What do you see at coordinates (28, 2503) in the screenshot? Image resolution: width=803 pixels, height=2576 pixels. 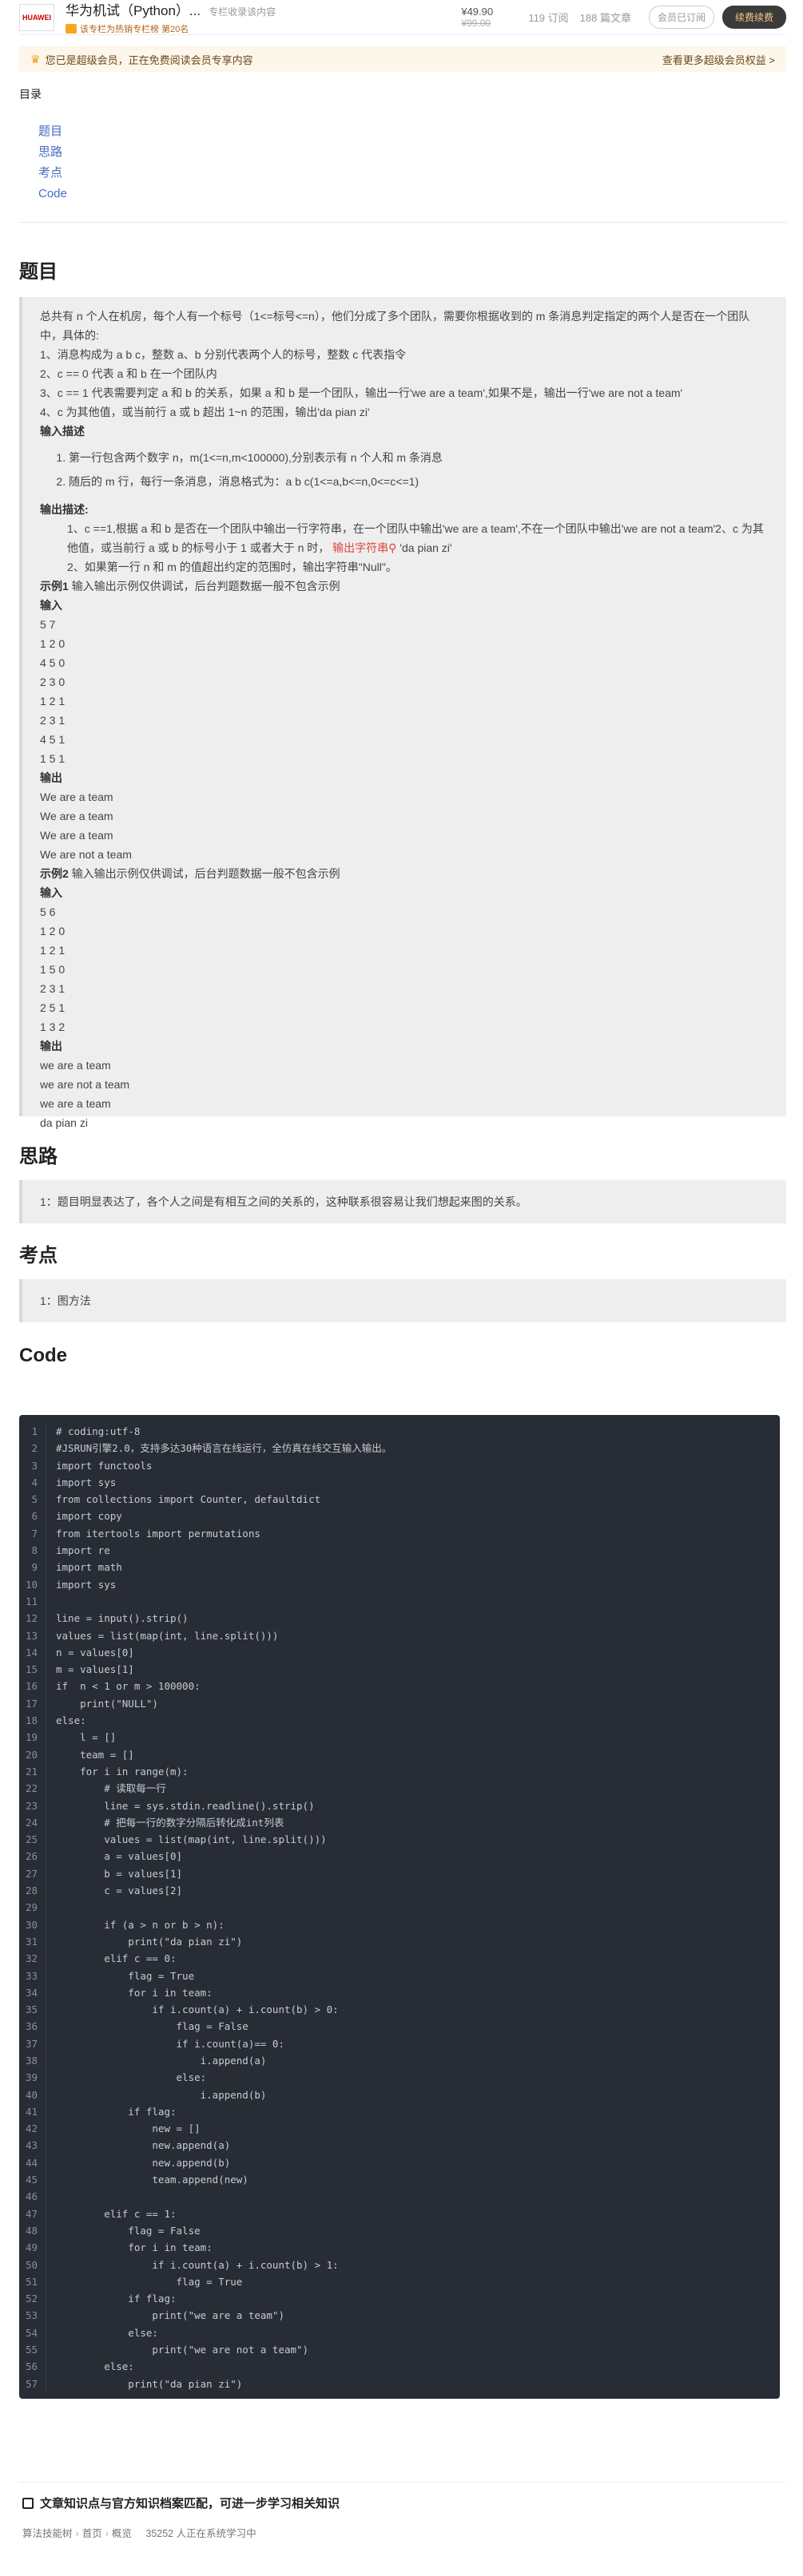 I see `knowledge-icon` at bounding box center [28, 2503].